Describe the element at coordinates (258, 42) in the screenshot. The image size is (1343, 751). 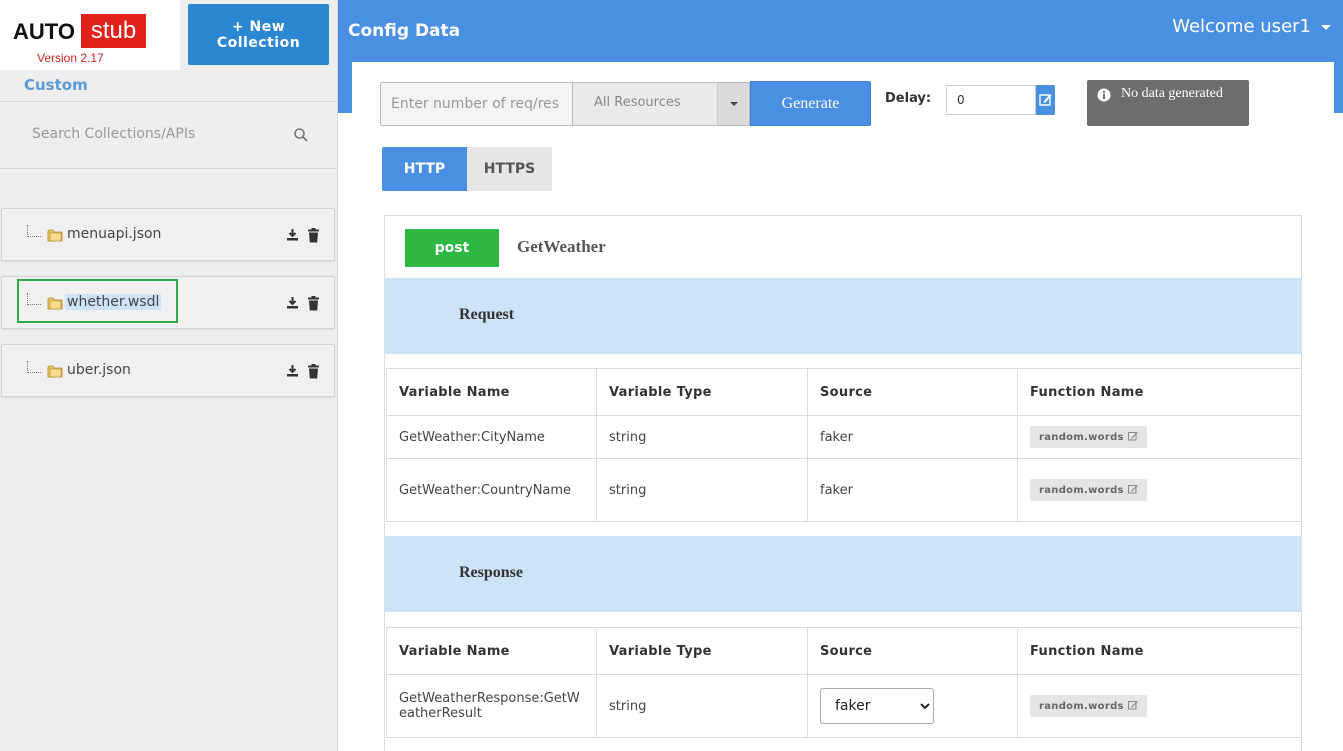
I see `new-collection-label-line2: Collection` at that location.